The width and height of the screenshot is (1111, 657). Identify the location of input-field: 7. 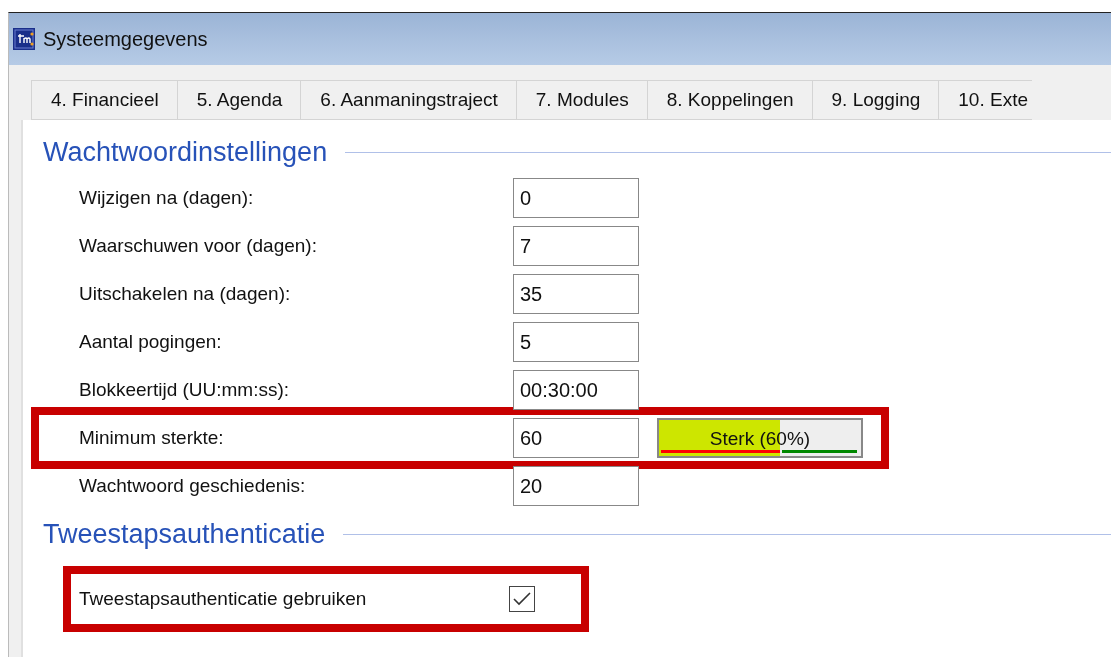
(576, 246).